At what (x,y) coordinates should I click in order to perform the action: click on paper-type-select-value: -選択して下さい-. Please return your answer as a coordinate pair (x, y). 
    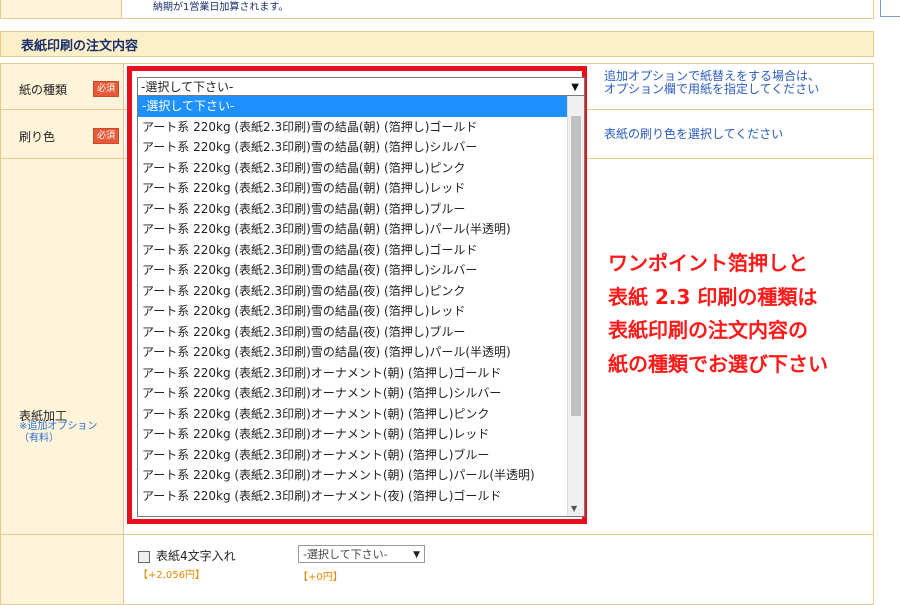
    Looking at the image, I should click on (187, 87).